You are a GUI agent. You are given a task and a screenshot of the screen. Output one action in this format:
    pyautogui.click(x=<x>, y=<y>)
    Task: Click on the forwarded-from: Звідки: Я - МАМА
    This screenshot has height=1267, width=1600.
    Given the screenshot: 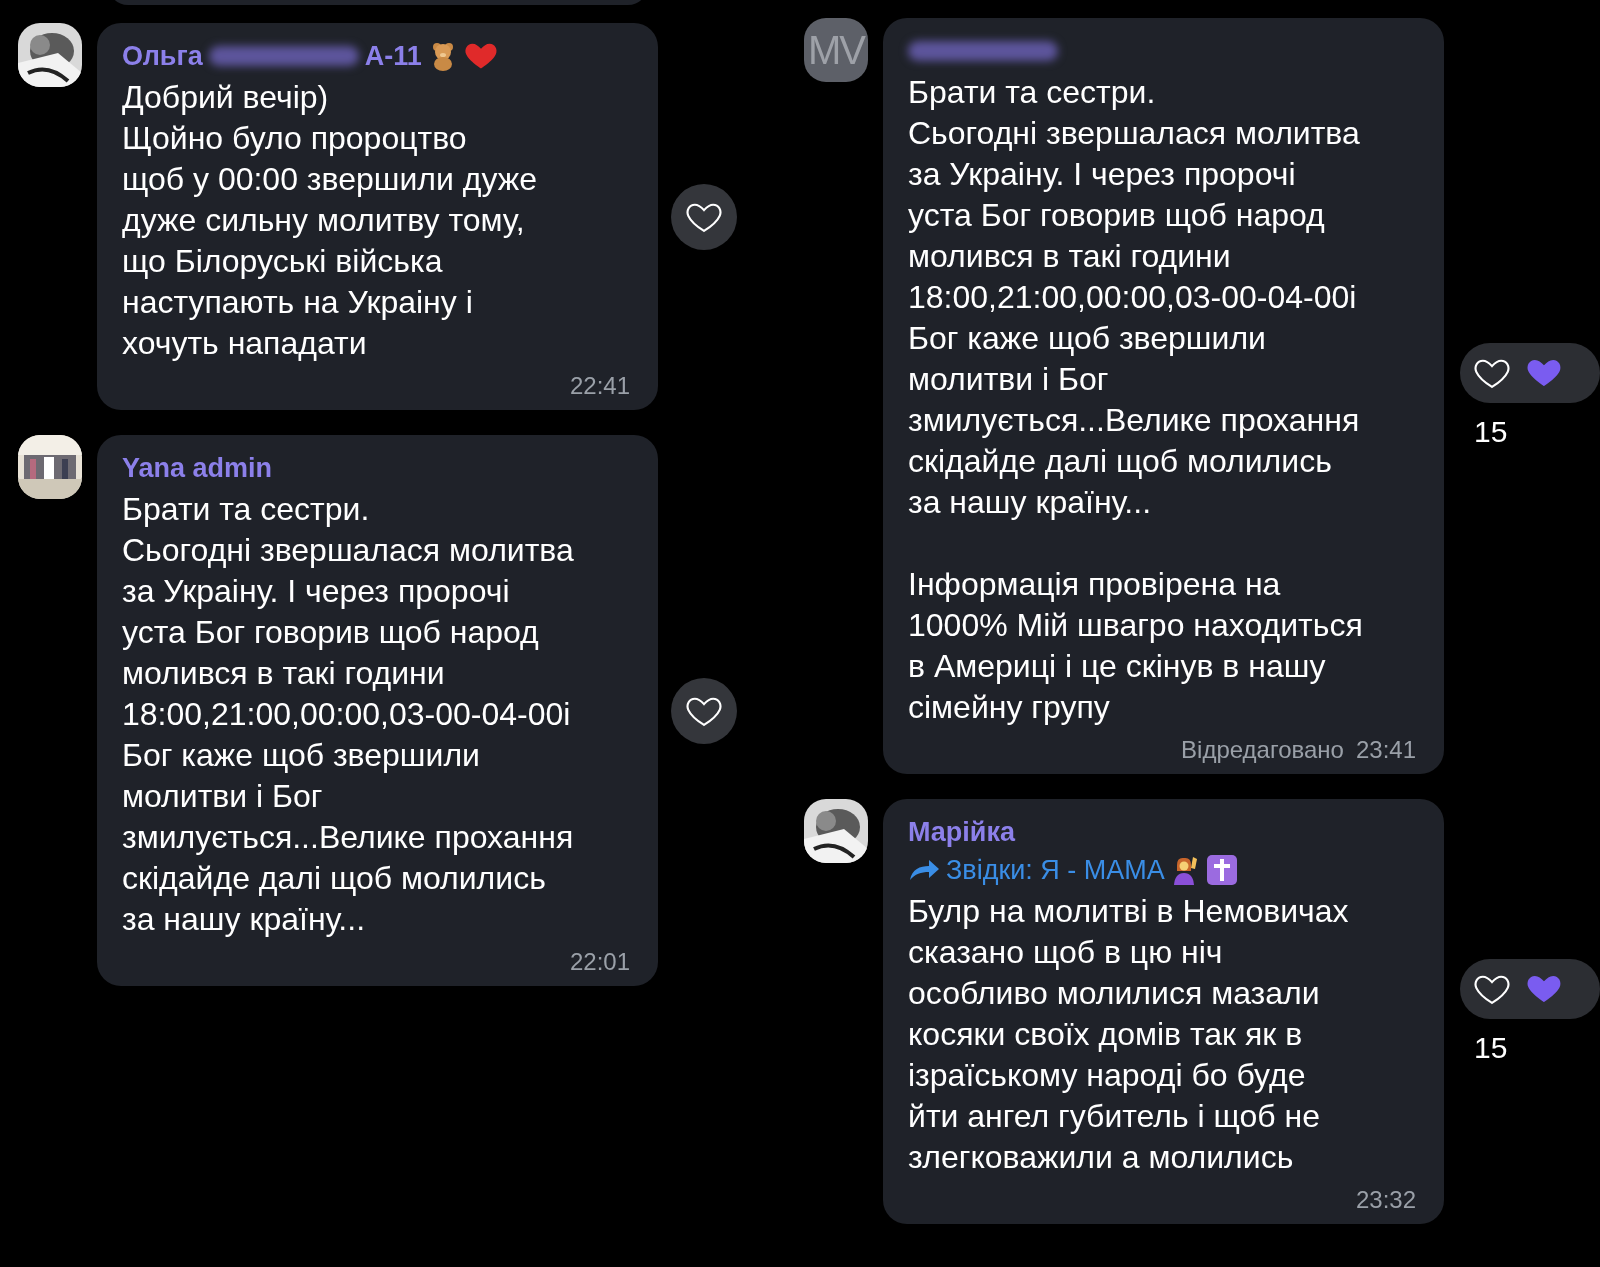 What is the action you would take?
    pyautogui.click(x=1055, y=870)
    